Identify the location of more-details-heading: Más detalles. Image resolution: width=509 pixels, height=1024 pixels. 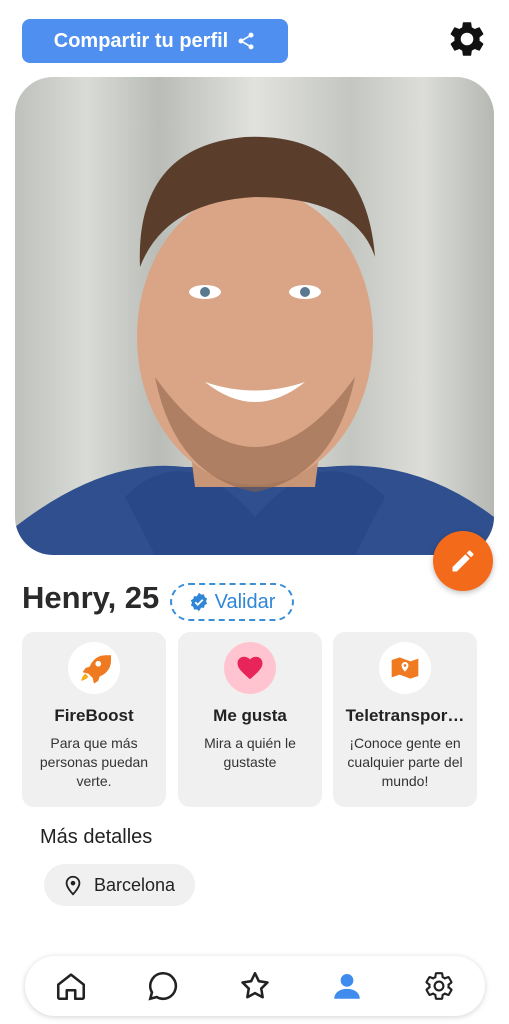
(96, 837).